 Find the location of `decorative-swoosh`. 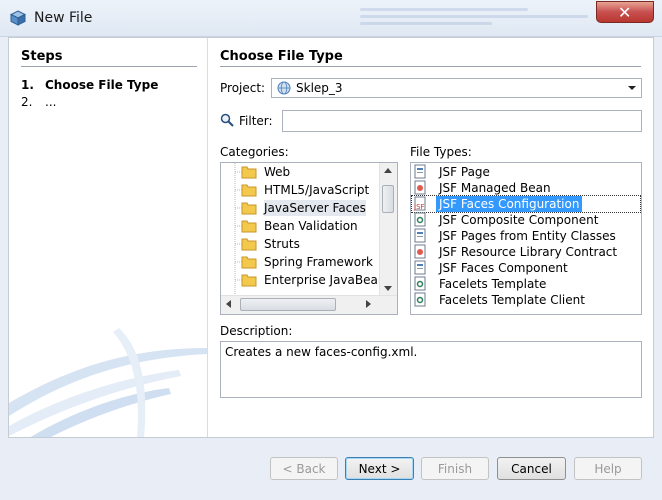

decorative-swoosh is located at coordinates (108, 382).